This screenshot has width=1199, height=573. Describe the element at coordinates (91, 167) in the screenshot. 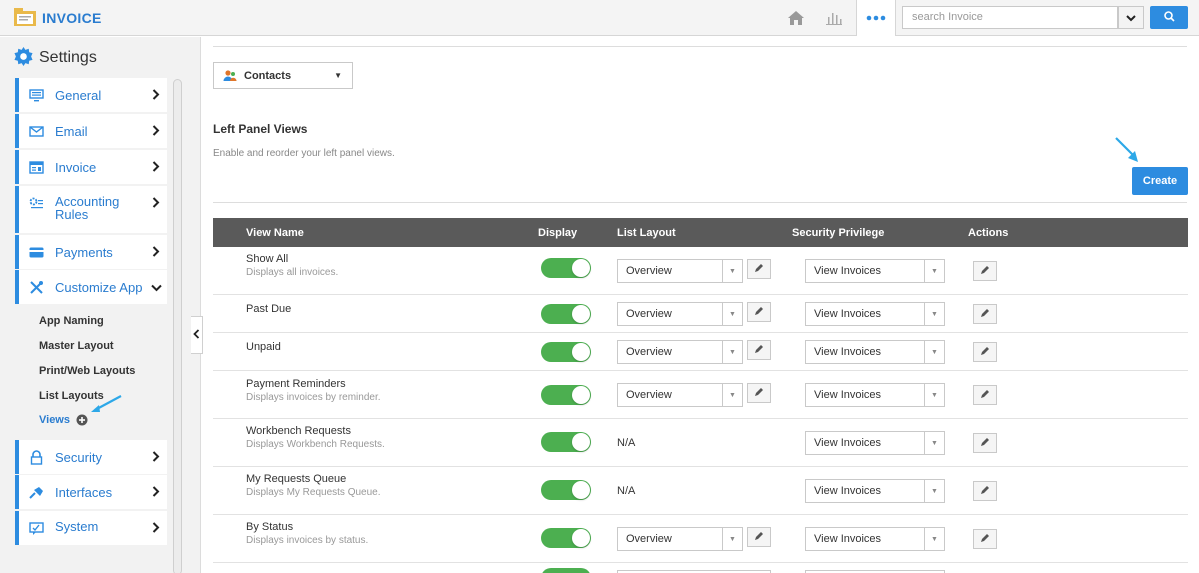

I see `sidebar-item-invoice: Invoice` at that location.